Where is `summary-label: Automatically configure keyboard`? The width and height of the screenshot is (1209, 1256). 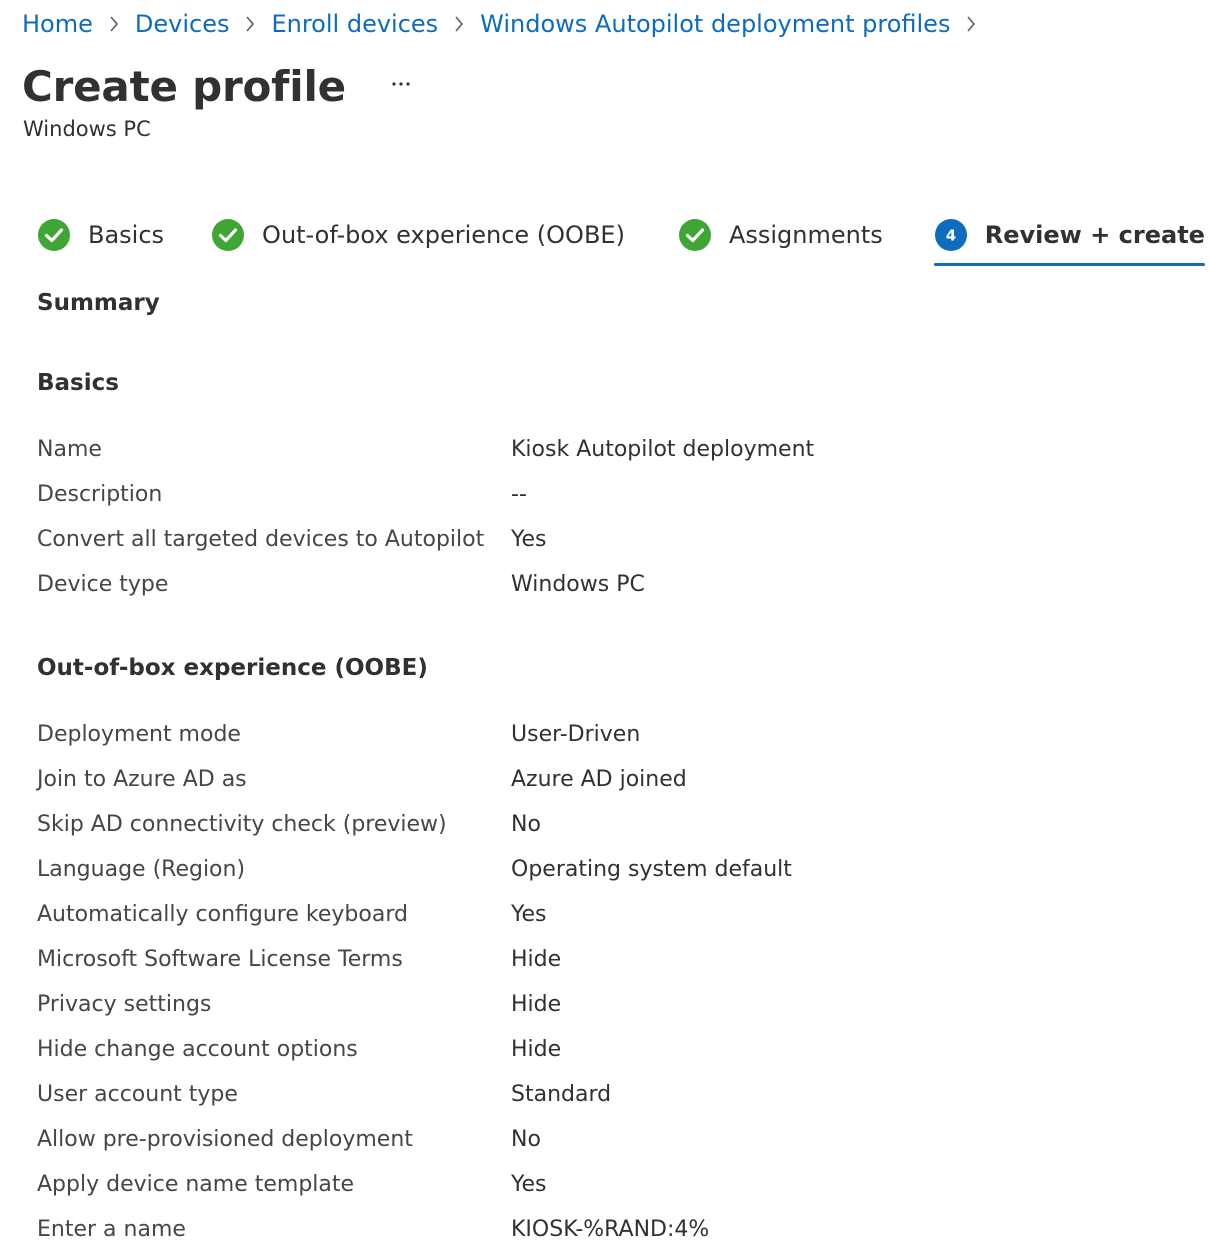
summary-label: Automatically configure keyboard is located at coordinates (222, 914).